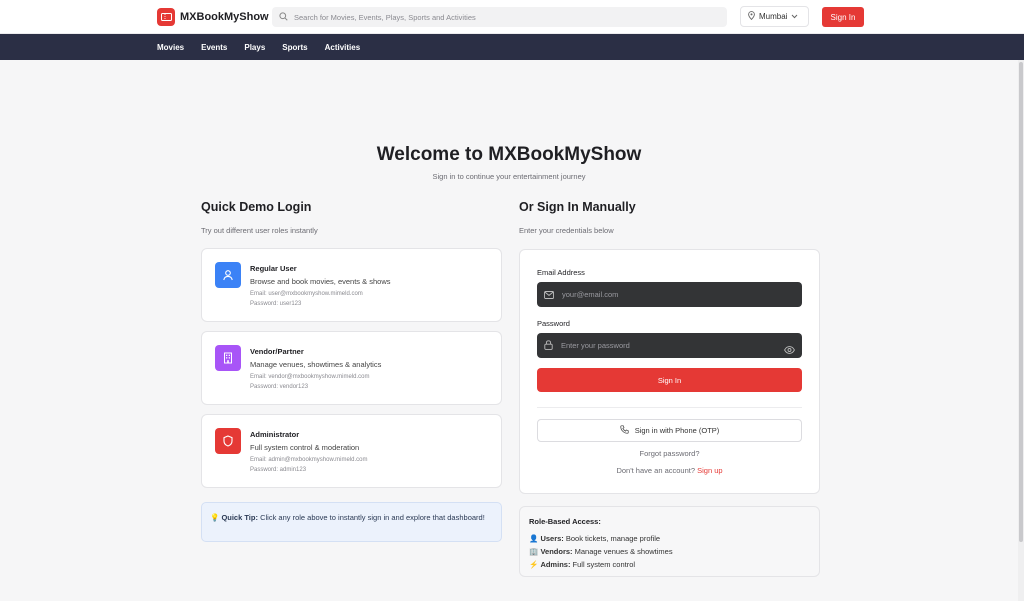 This screenshot has width=1024, height=601. Describe the element at coordinates (277, 351) in the screenshot. I see `card-title: Vendor/Partner` at that location.